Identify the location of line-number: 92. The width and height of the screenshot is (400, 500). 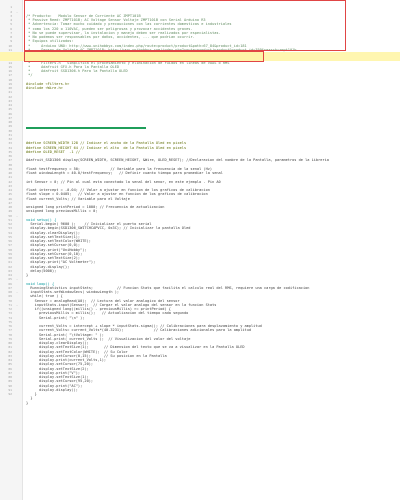
(10, 394).